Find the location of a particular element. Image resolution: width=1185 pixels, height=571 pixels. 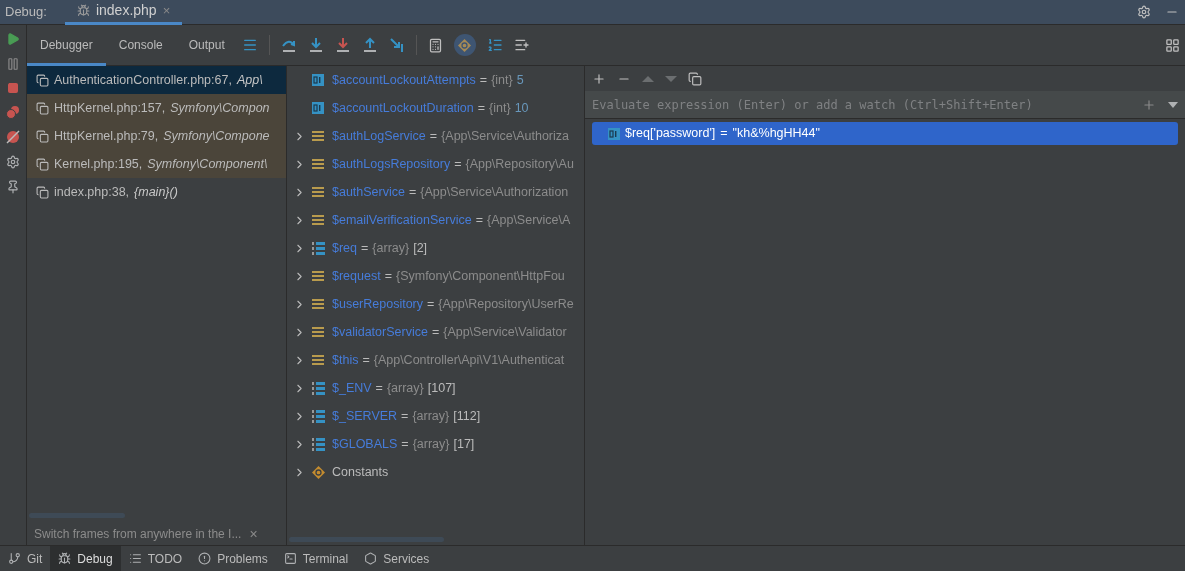

add-icon is located at coordinates (599, 78).